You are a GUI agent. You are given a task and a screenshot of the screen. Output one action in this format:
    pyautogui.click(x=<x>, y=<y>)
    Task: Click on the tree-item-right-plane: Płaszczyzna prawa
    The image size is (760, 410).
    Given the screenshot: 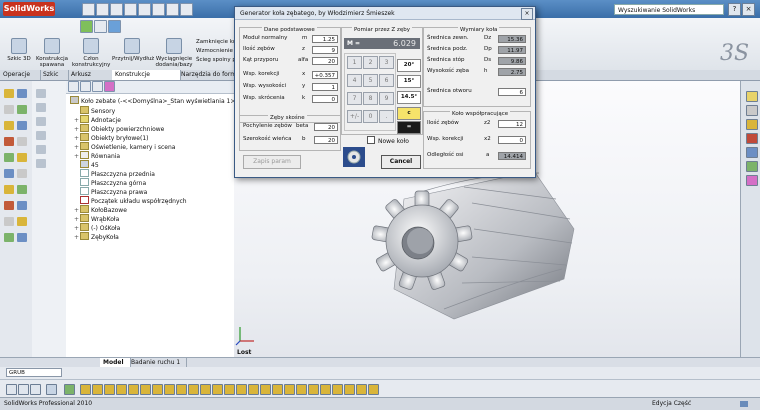 What is the action you would take?
    pyautogui.click(x=110, y=191)
    